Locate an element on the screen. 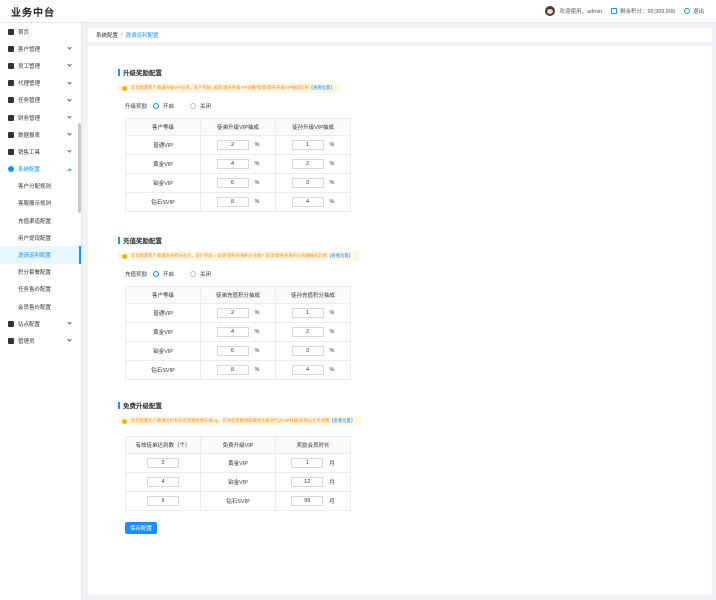  report-icon is located at coordinates (11, 134).